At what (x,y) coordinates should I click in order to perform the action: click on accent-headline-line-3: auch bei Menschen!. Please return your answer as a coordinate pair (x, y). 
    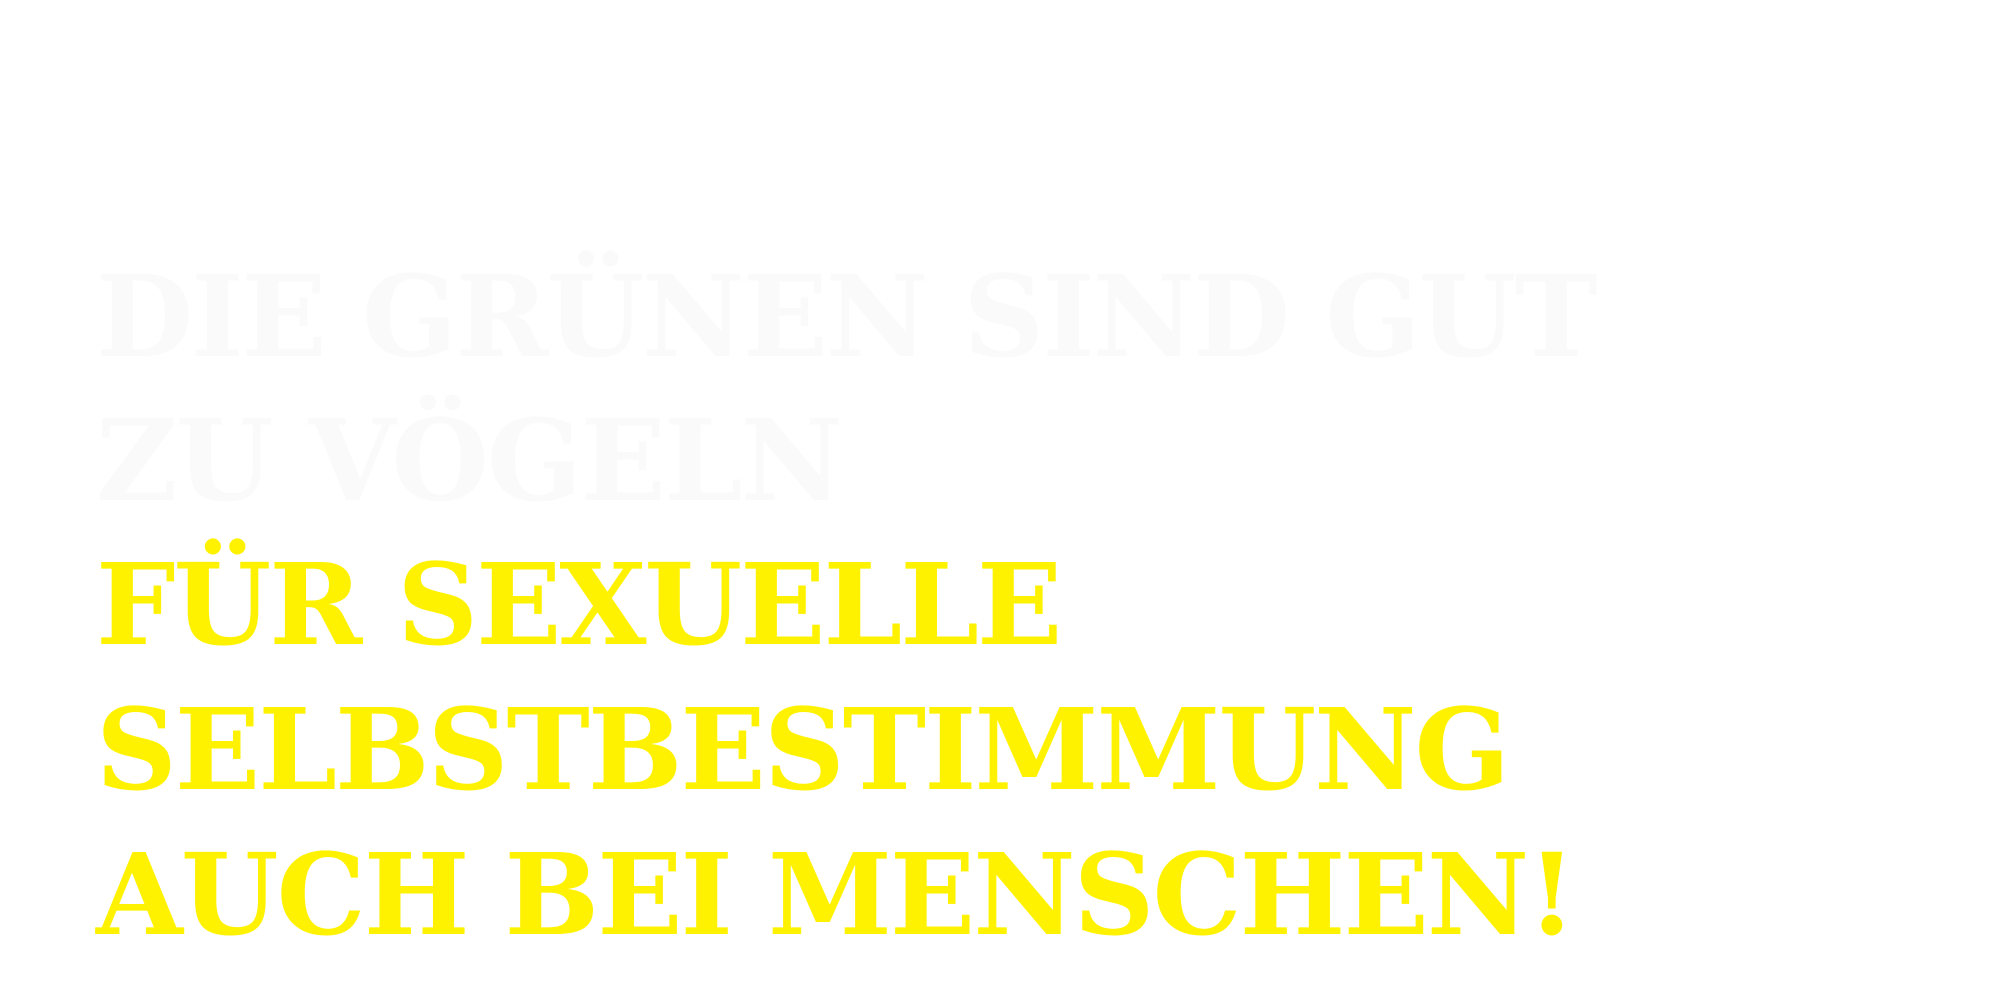
    Looking at the image, I should click on (836, 895).